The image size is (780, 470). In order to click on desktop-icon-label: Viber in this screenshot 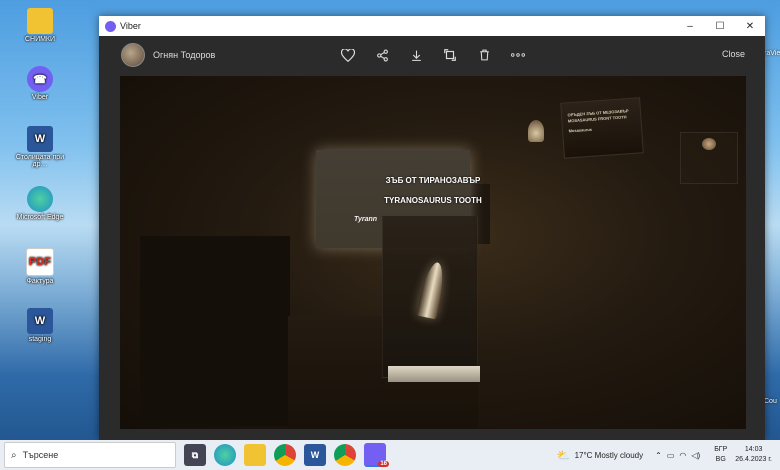, I will do `click(40, 97)`.